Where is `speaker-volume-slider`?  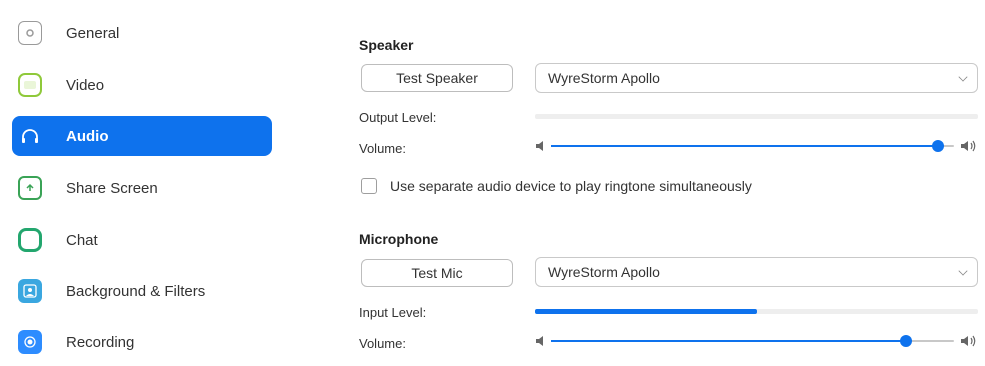
speaker-volume-slider is located at coordinates (756, 146).